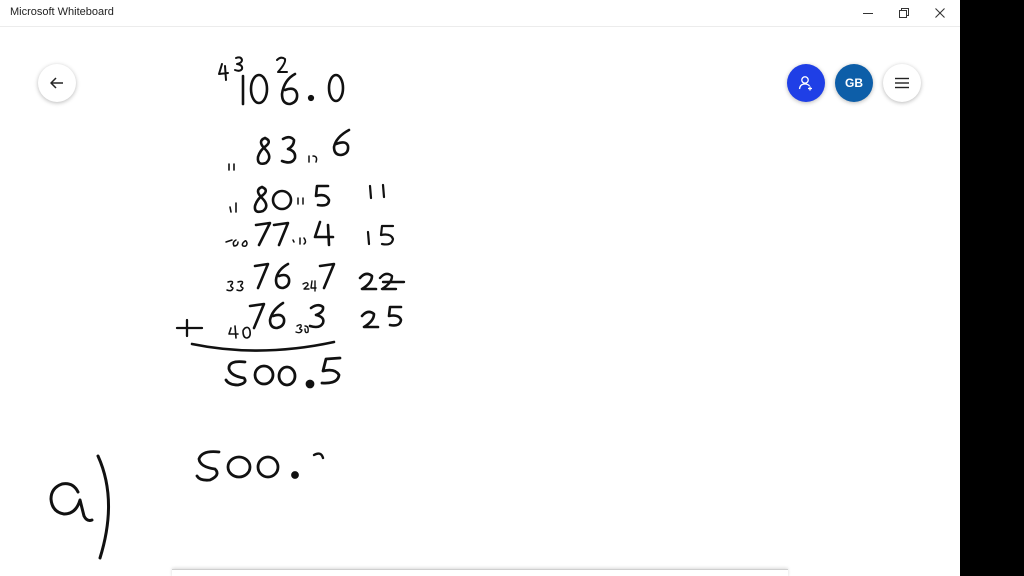 The height and width of the screenshot is (576, 1024). Describe the element at coordinates (283, 372) in the screenshot. I see `ink-result` at that location.